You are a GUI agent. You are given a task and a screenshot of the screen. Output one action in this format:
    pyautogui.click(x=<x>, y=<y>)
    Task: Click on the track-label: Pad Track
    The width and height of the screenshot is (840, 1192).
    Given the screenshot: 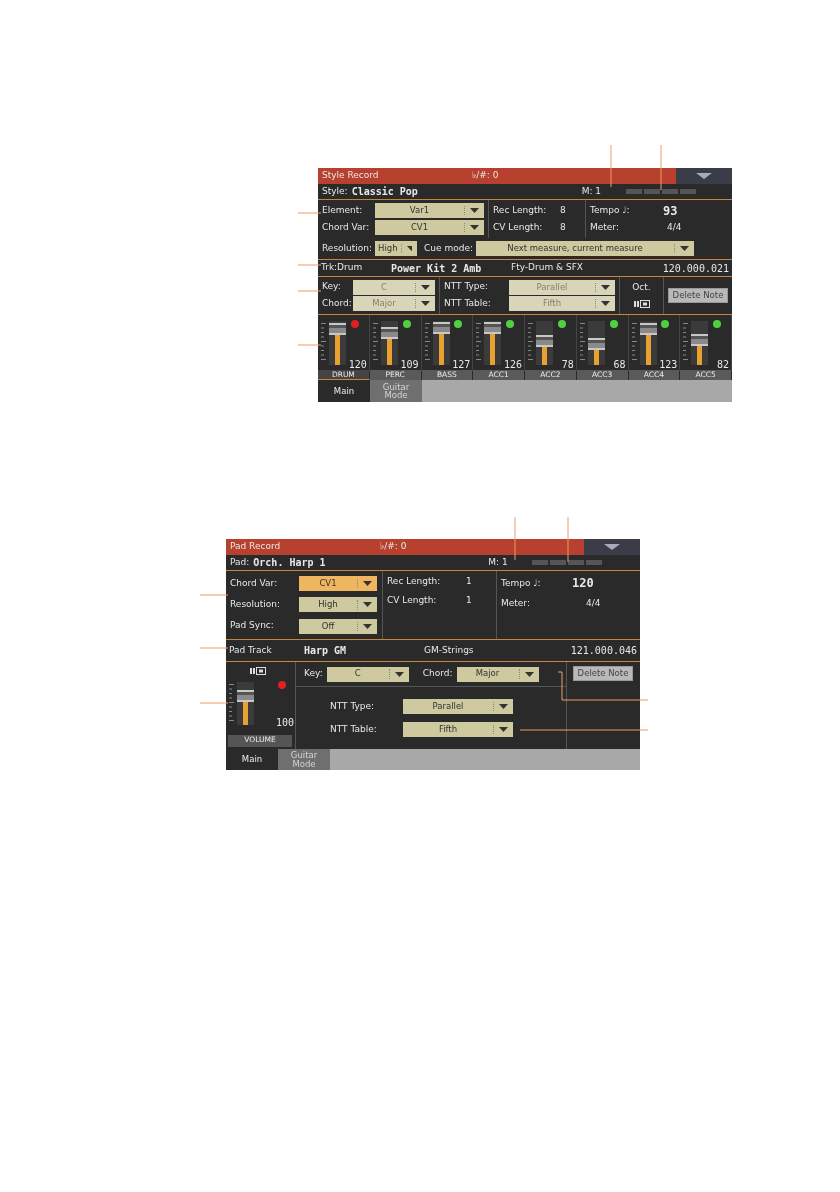 What is the action you would take?
    pyautogui.click(x=251, y=650)
    